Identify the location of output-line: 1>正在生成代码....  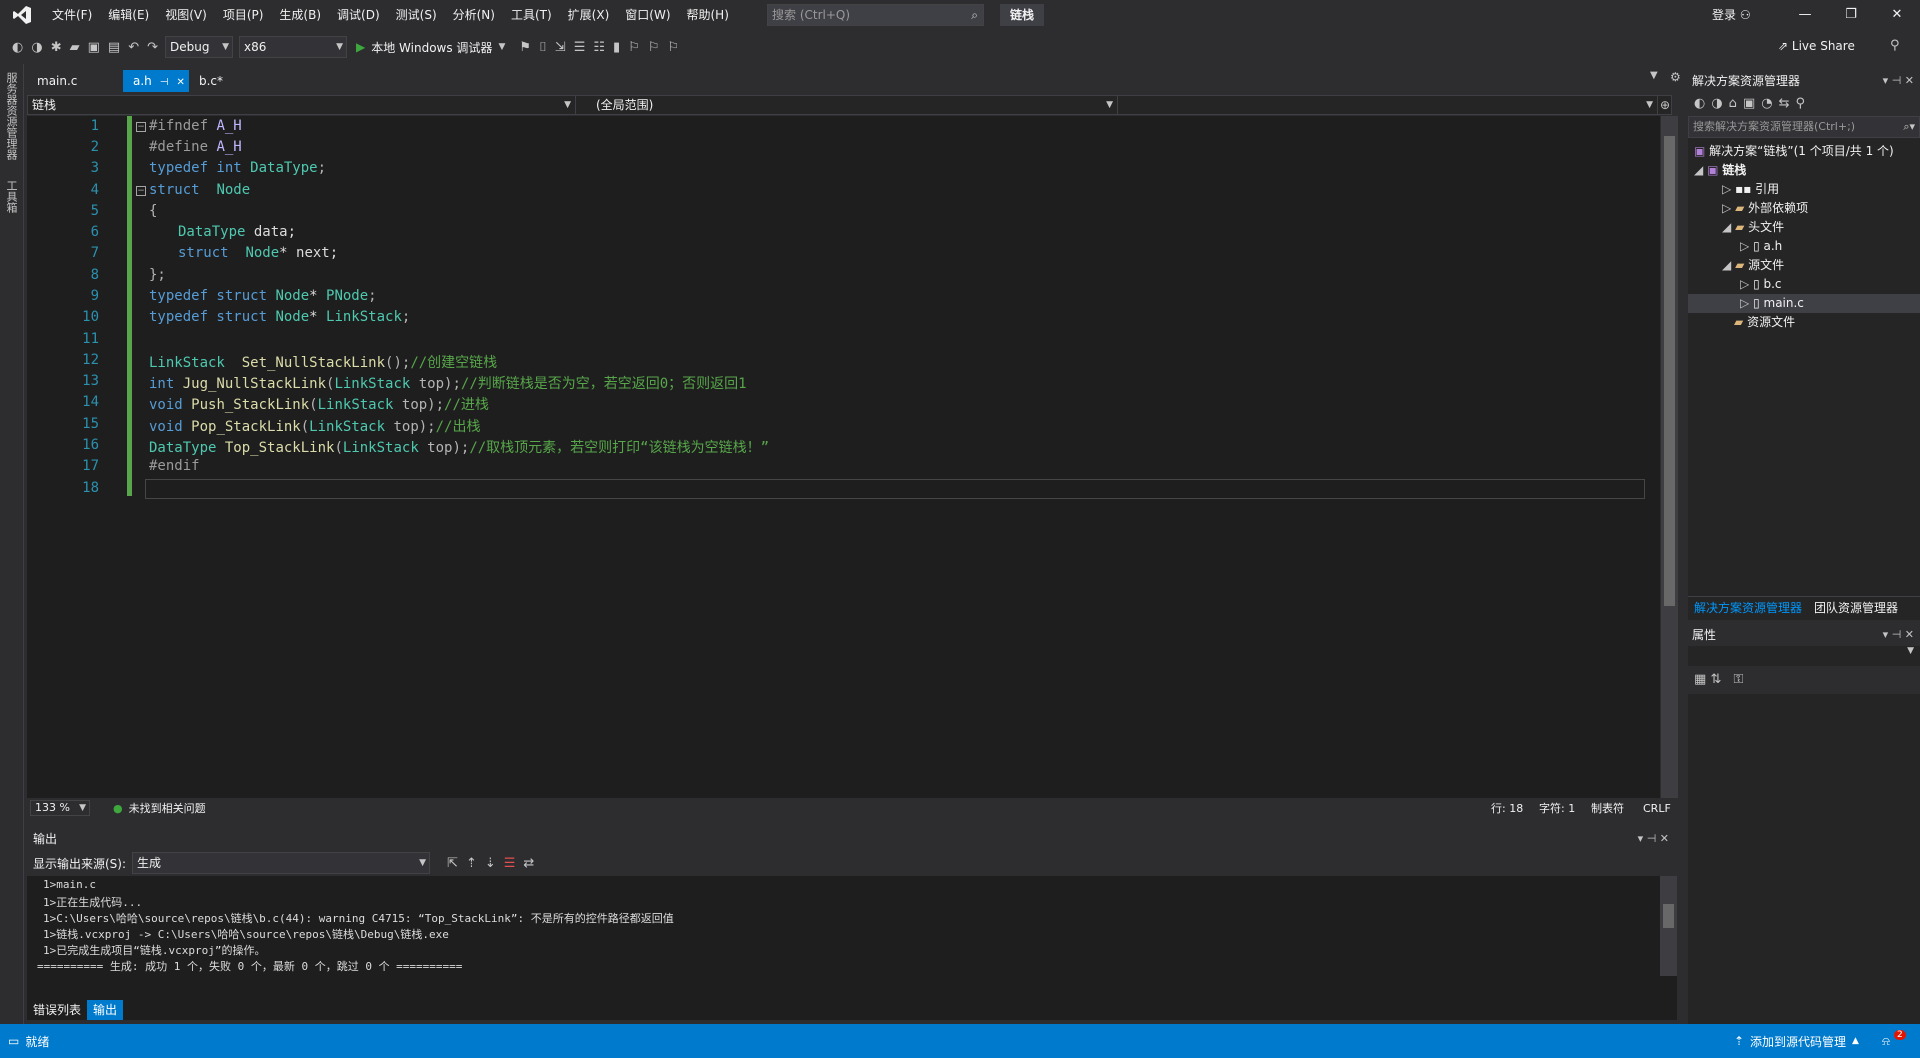
(93, 902).